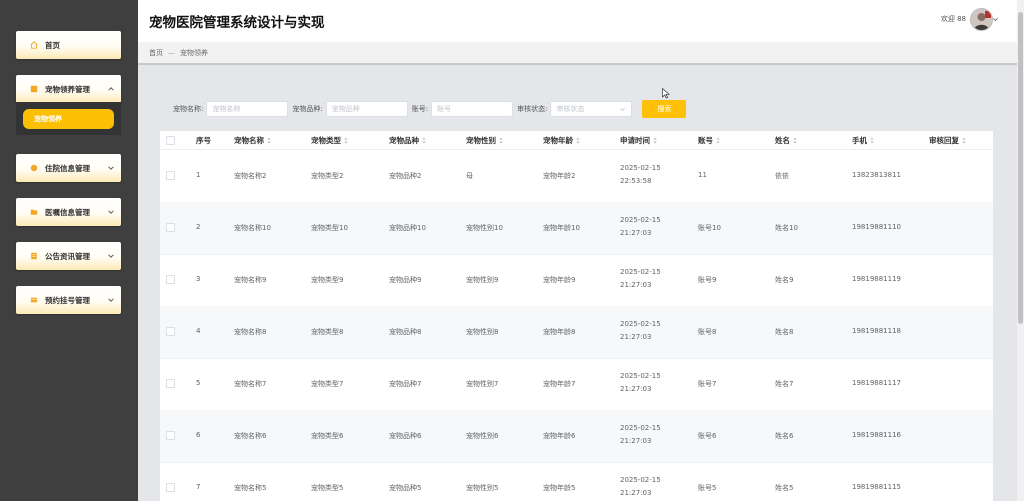 The height and width of the screenshot is (501, 1024). I want to click on sidebar-item-label: 公告资讯管理, so click(67, 256).